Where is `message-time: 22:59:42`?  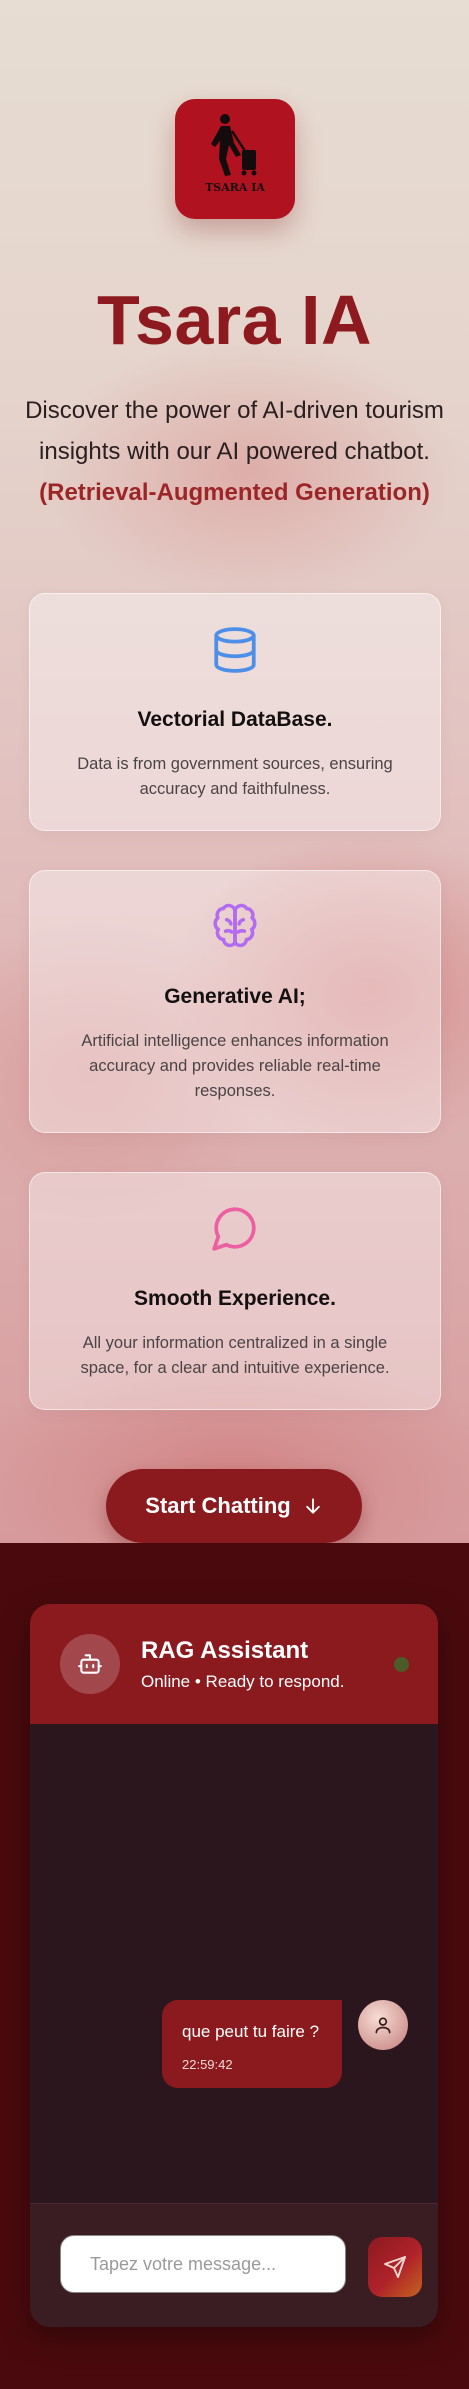
message-time: 22:59:42 is located at coordinates (207, 2064).